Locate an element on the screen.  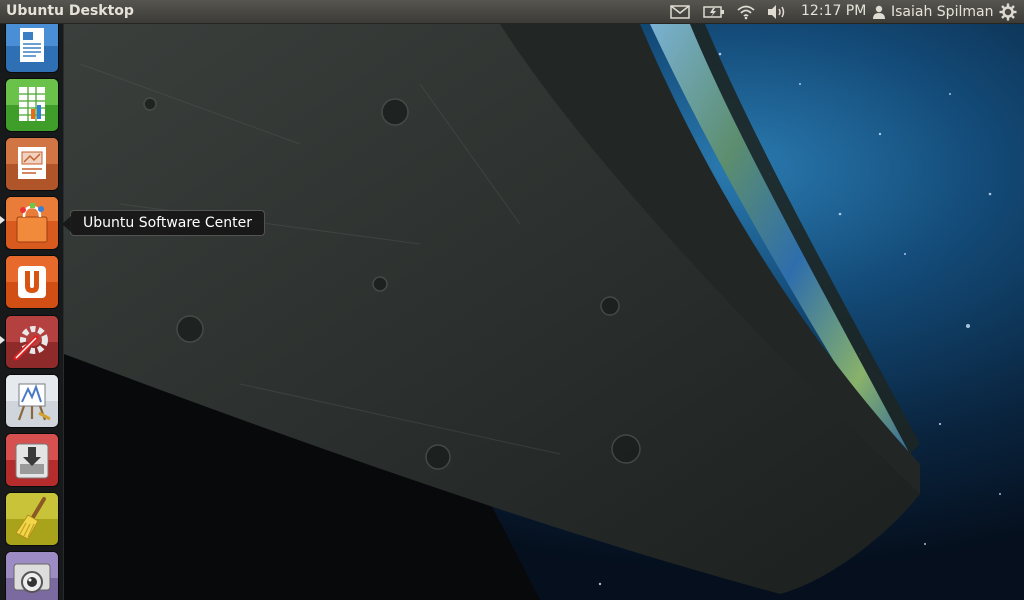
wifi-icon is located at coordinates (746, 12).